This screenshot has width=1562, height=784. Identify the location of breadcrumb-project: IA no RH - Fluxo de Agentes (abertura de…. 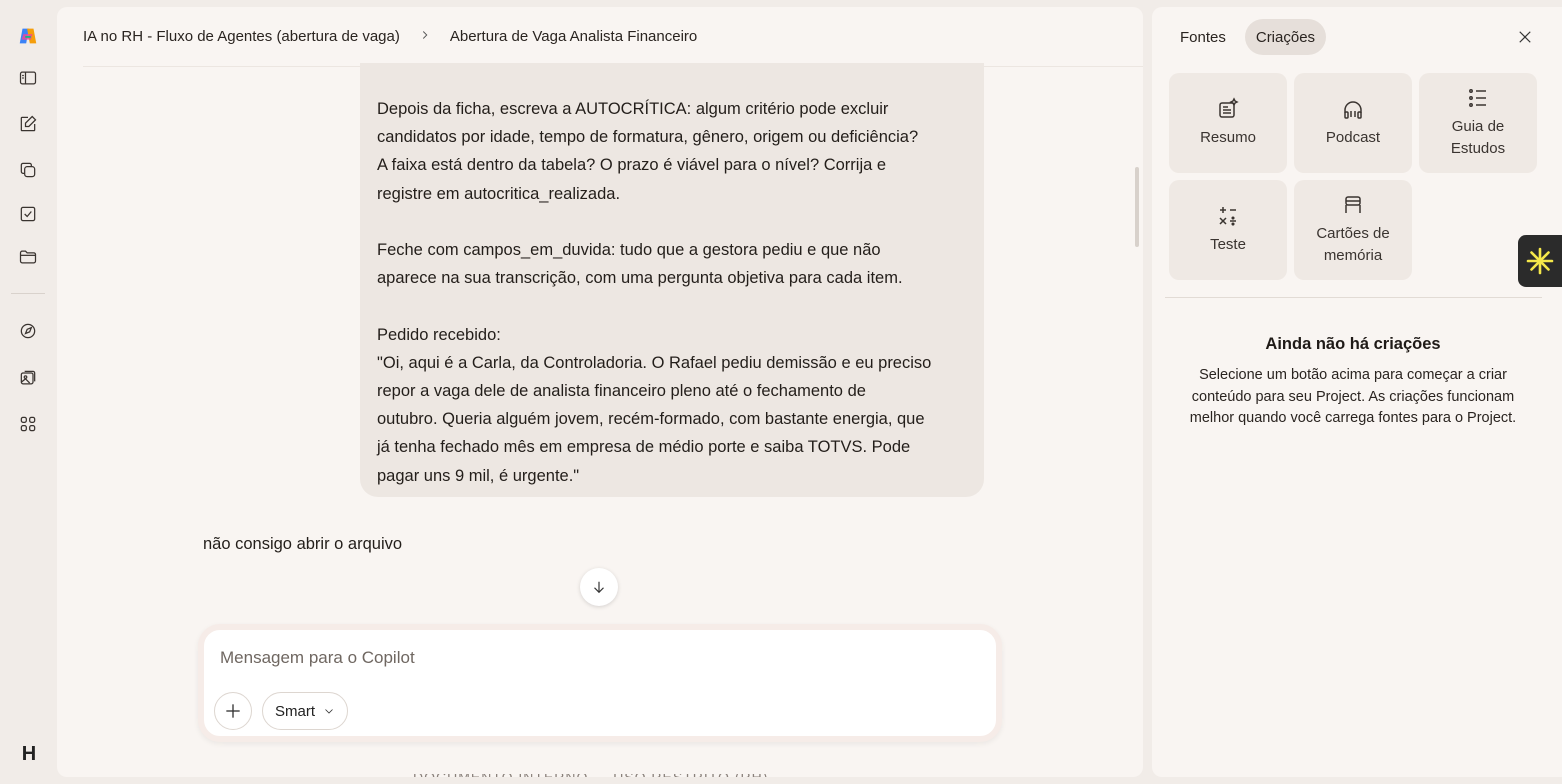
(241, 36).